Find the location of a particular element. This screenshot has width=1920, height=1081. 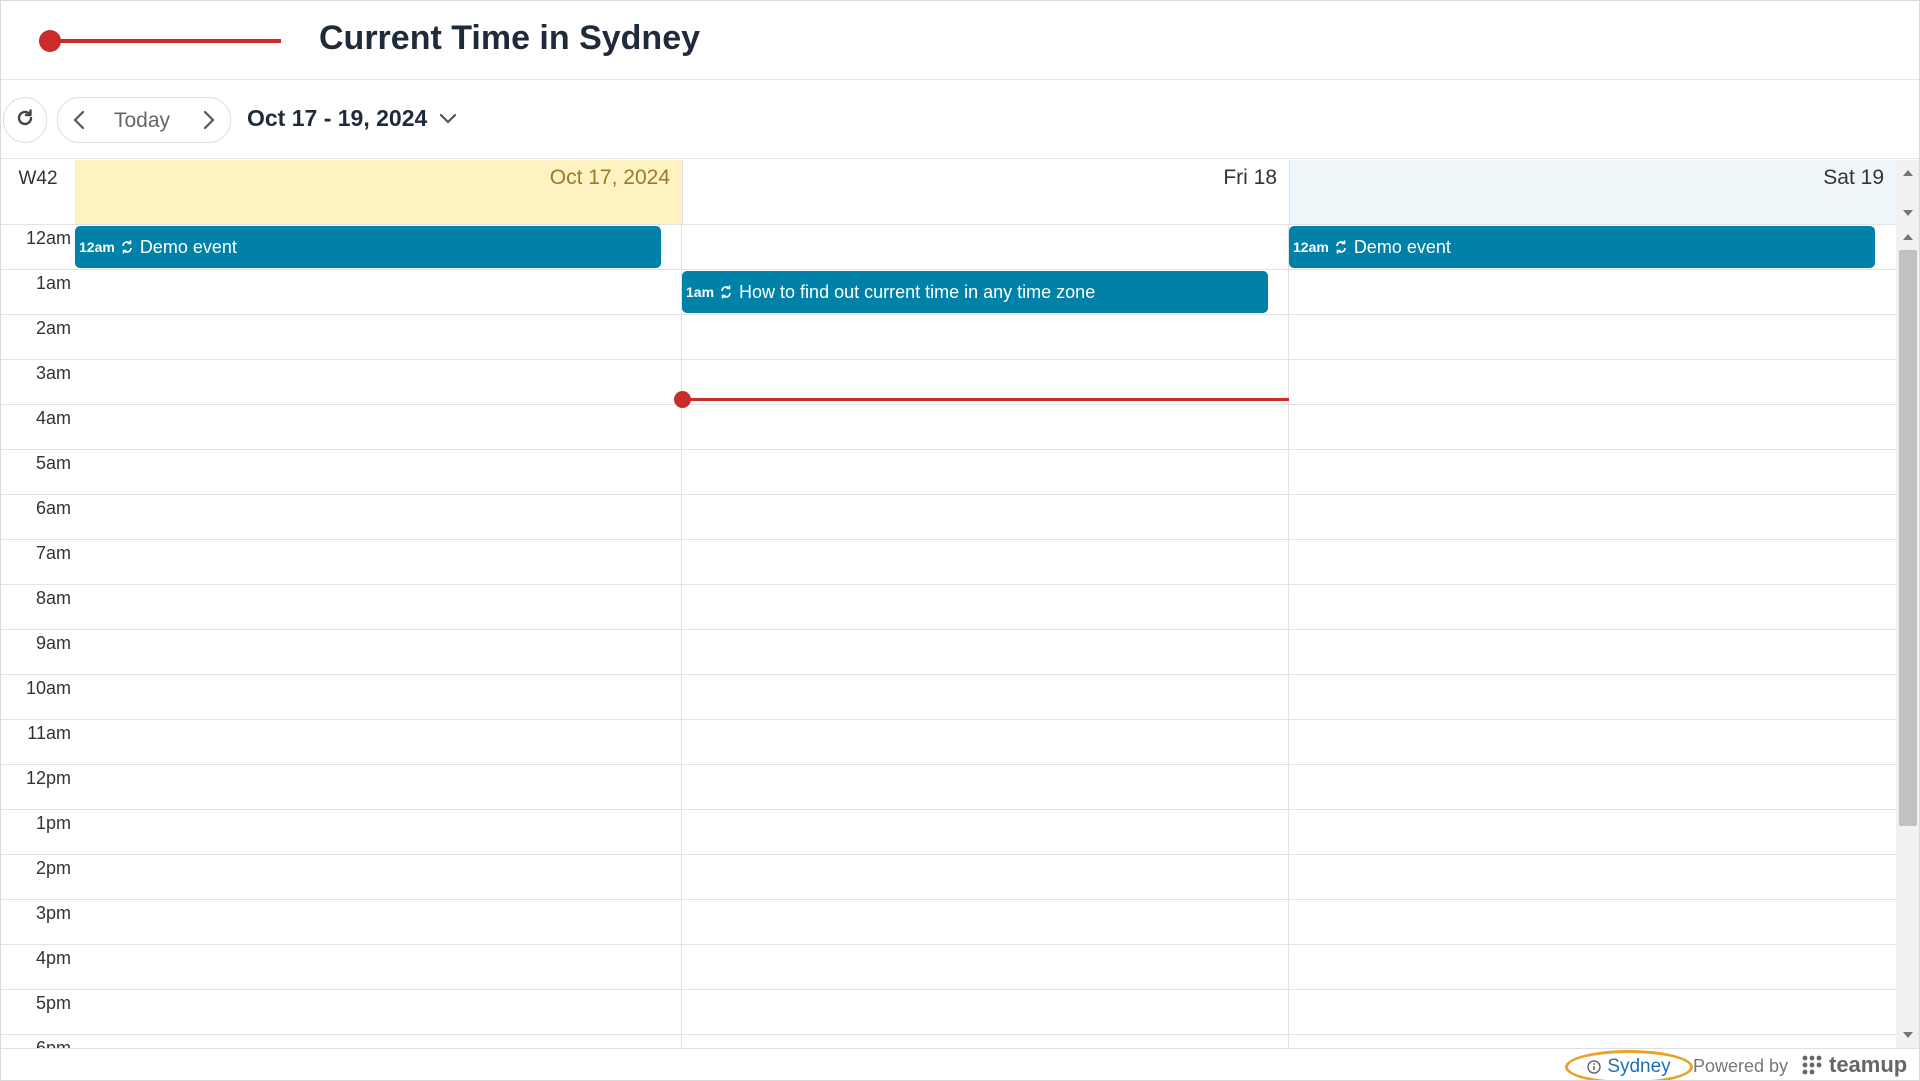

hour-label: 4am is located at coordinates (53, 418).